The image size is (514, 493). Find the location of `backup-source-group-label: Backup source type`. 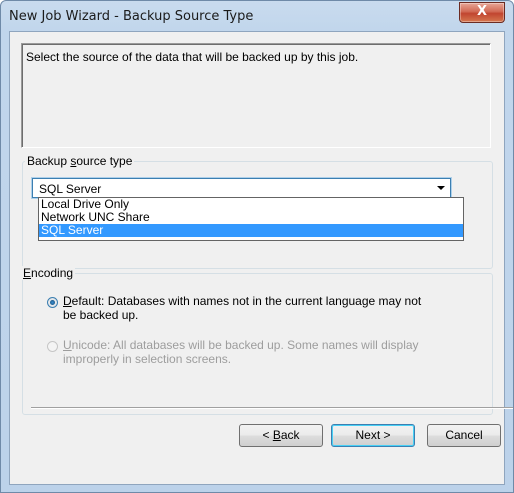

backup-source-group-label: Backup source type is located at coordinates (80, 161).